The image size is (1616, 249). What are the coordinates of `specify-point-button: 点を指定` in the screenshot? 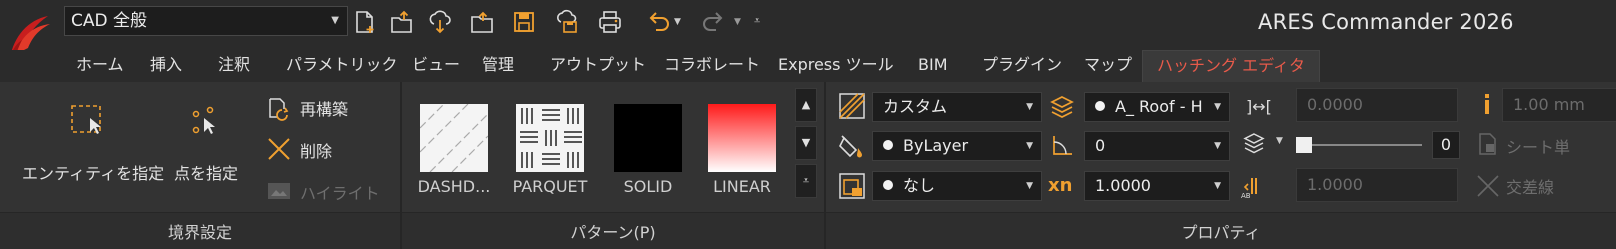 It's located at (206, 172).